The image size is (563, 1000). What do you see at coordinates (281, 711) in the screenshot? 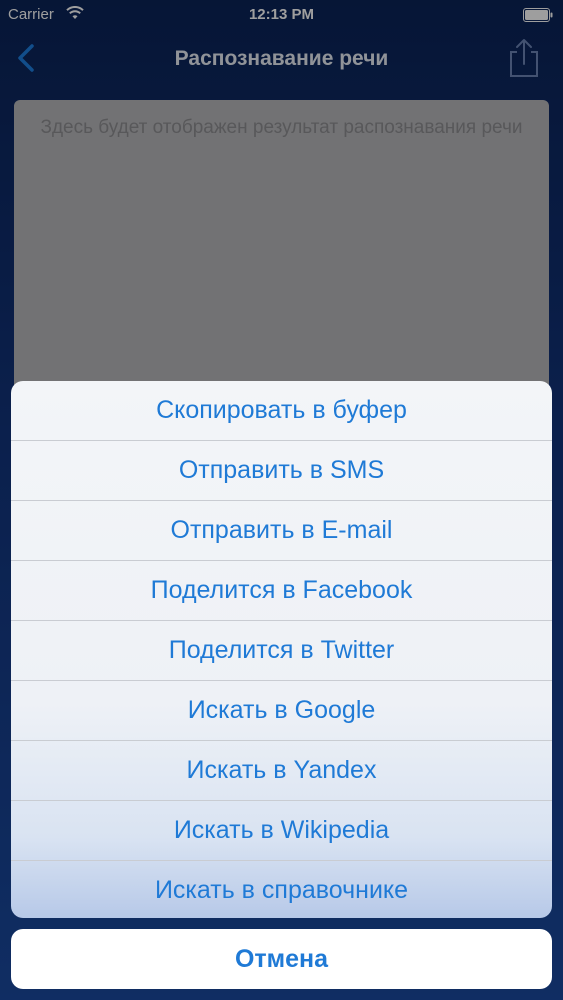
I see `action-search-google: Искать в Google` at bounding box center [281, 711].